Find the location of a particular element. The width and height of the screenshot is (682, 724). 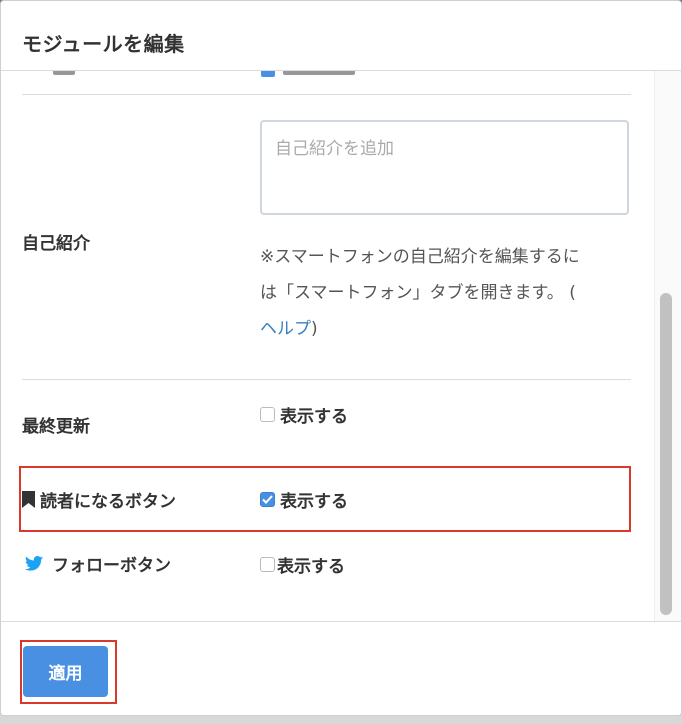

follow-button-checkbox is located at coordinates (267, 564).